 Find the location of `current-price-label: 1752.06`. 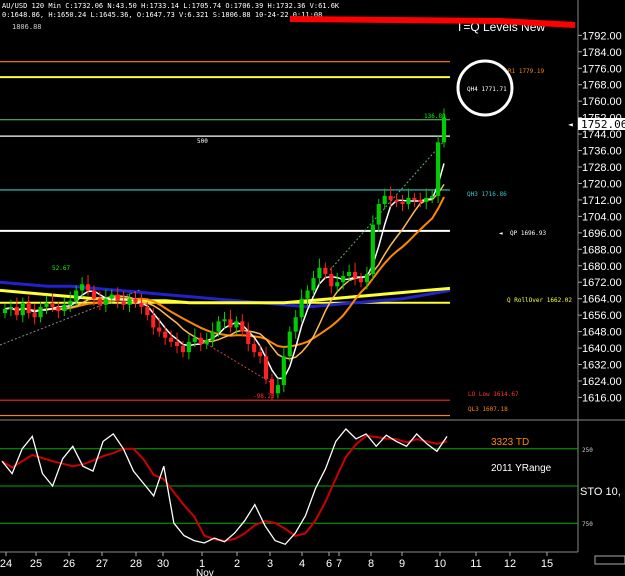

current-price-label: 1752.06 is located at coordinates (603, 124).